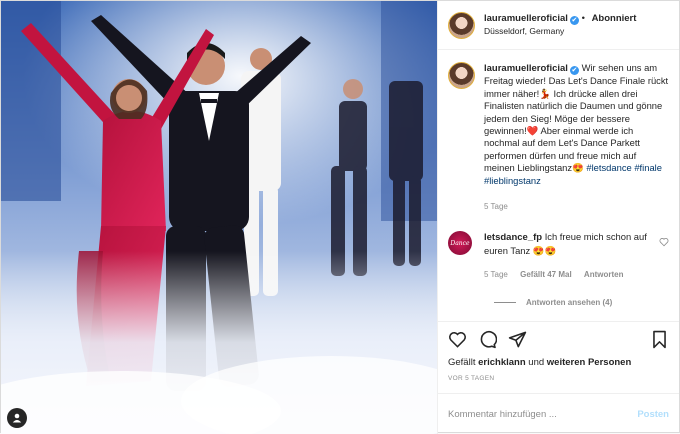 This screenshot has height=434, width=680. I want to click on post-timestamp: VOR 5 TAGEN, so click(558, 375).